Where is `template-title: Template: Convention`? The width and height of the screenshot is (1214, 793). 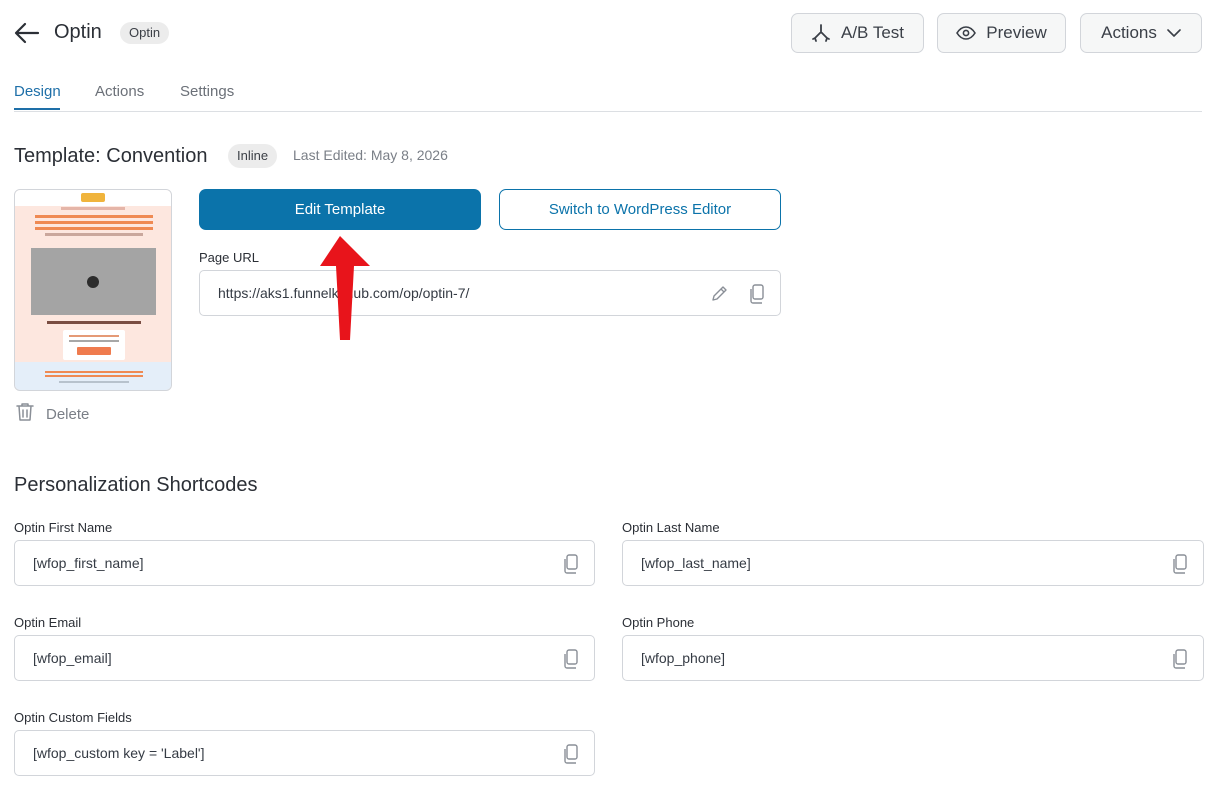
template-title: Template: Convention is located at coordinates (111, 156).